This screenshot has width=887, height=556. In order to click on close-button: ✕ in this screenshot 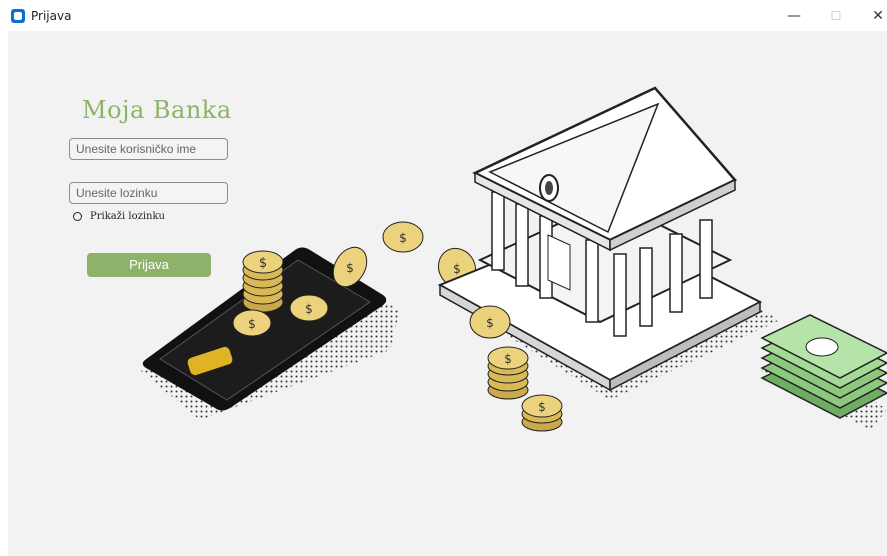, I will do `click(876, 16)`.